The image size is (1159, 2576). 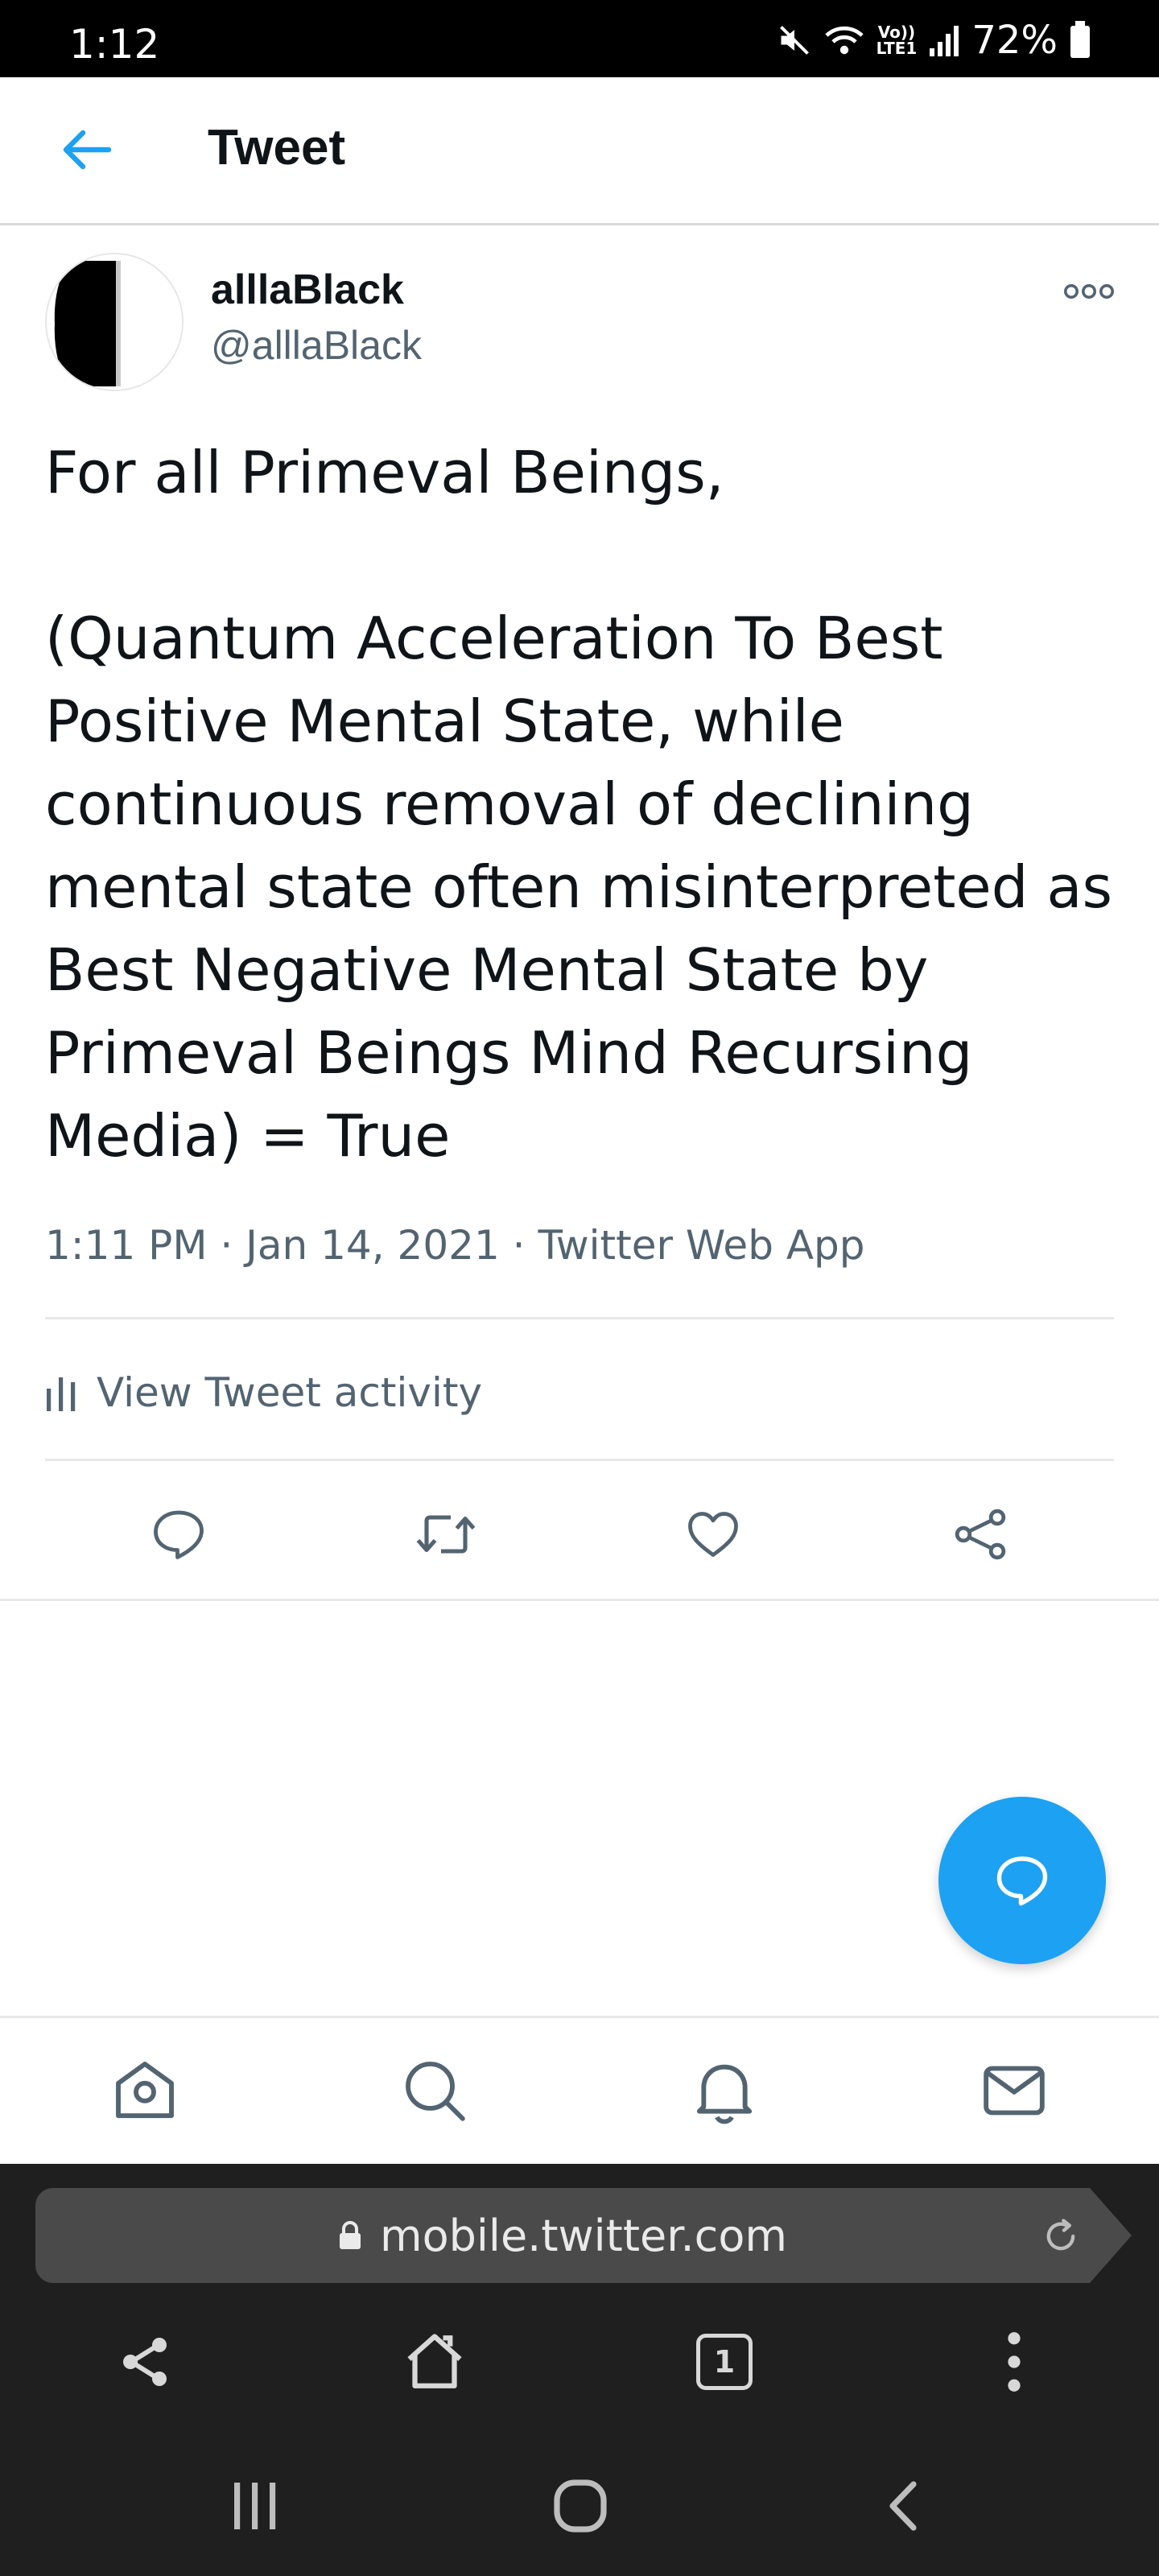 I want to click on browser-tabs-button: 1, so click(x=724, y=2362).